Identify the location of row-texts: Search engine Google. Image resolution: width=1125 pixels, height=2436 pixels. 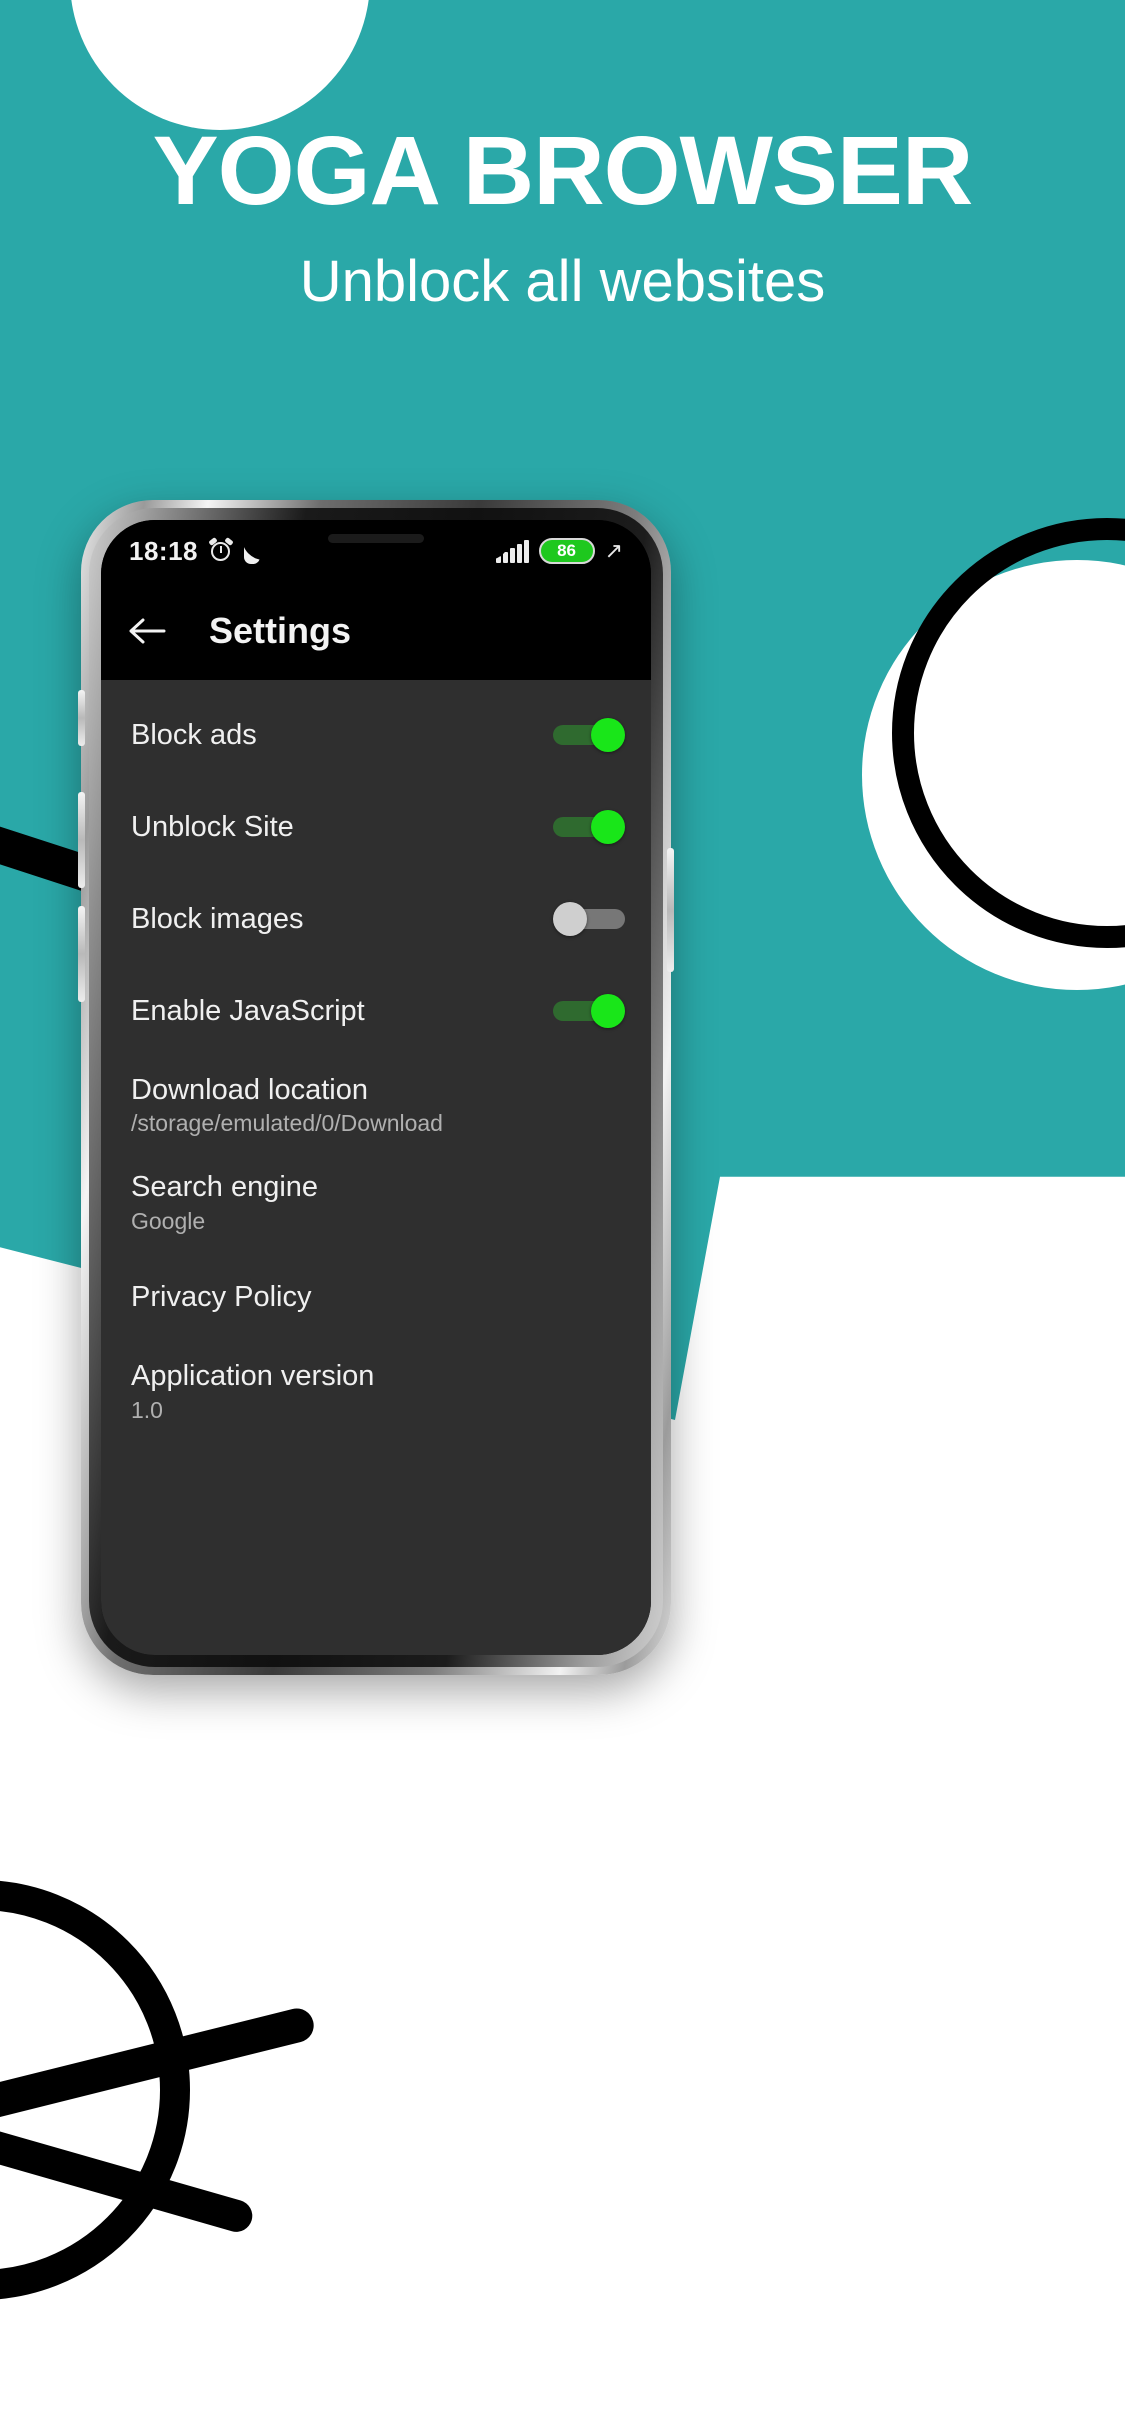
(224, 1202).